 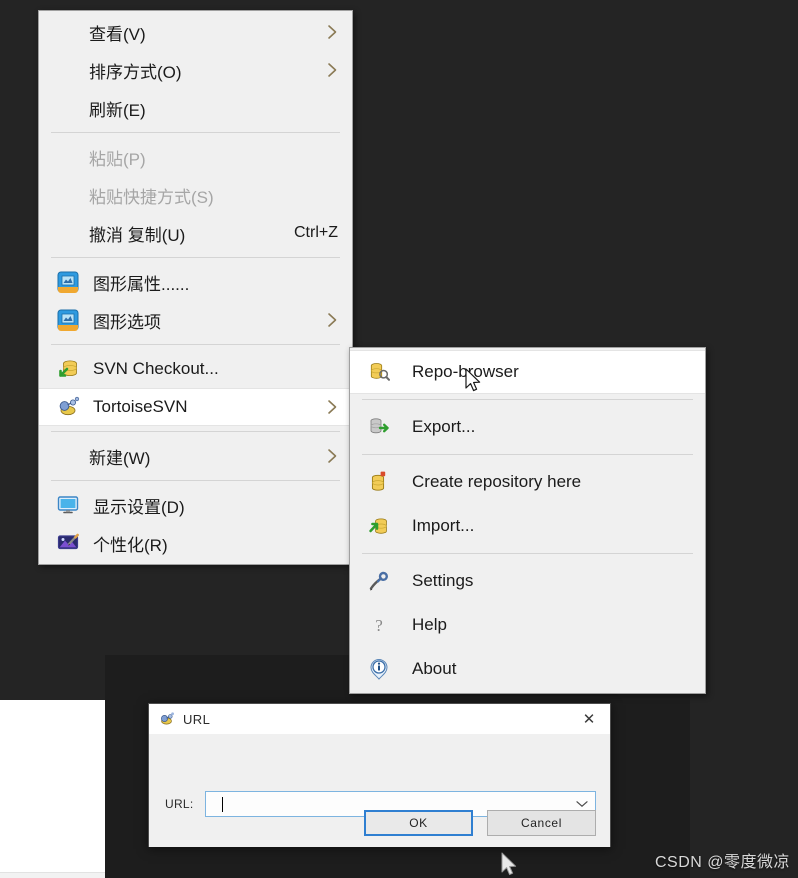 I want to click on dialog-body: URL: OK Cancel, so click(x=379, y=790).